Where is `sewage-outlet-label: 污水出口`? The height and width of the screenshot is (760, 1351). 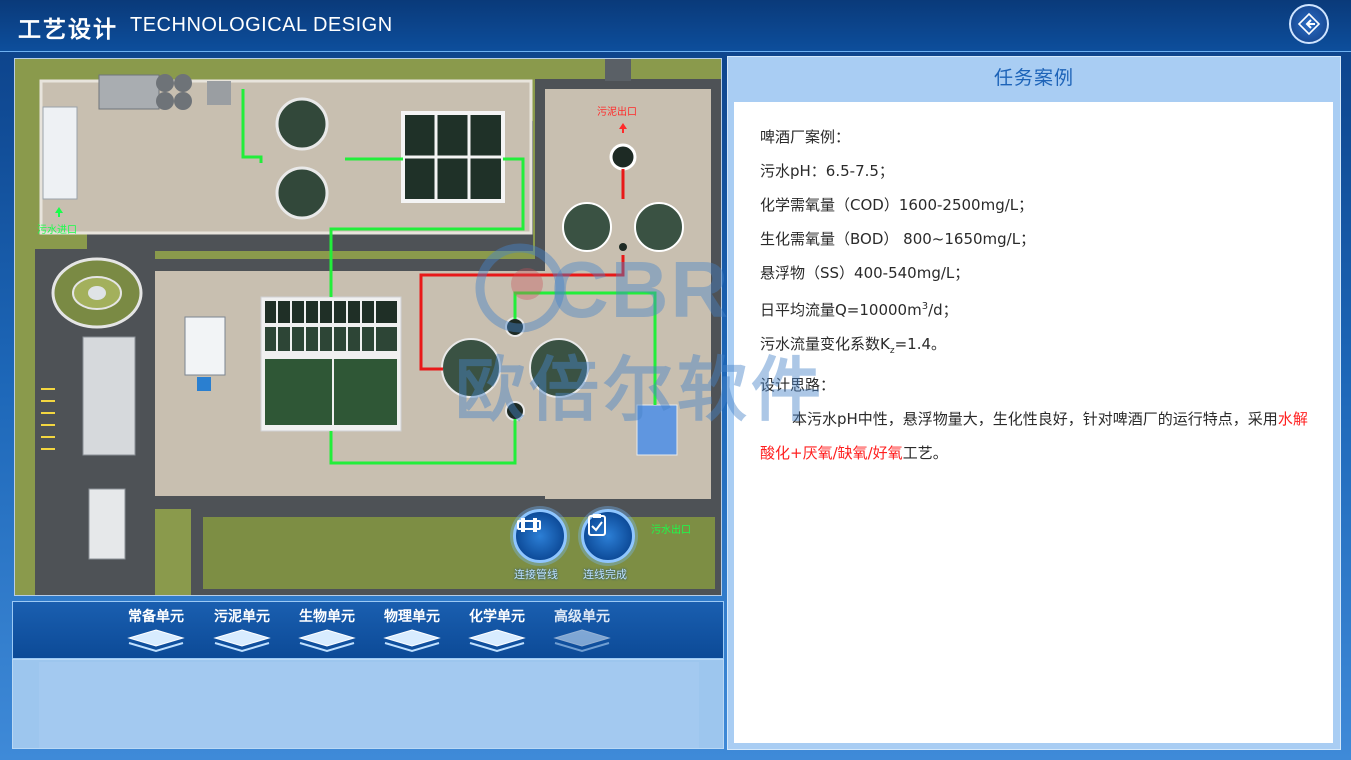 sewage-outlet-label: 污水出口 is located at coordinates (671, 530).